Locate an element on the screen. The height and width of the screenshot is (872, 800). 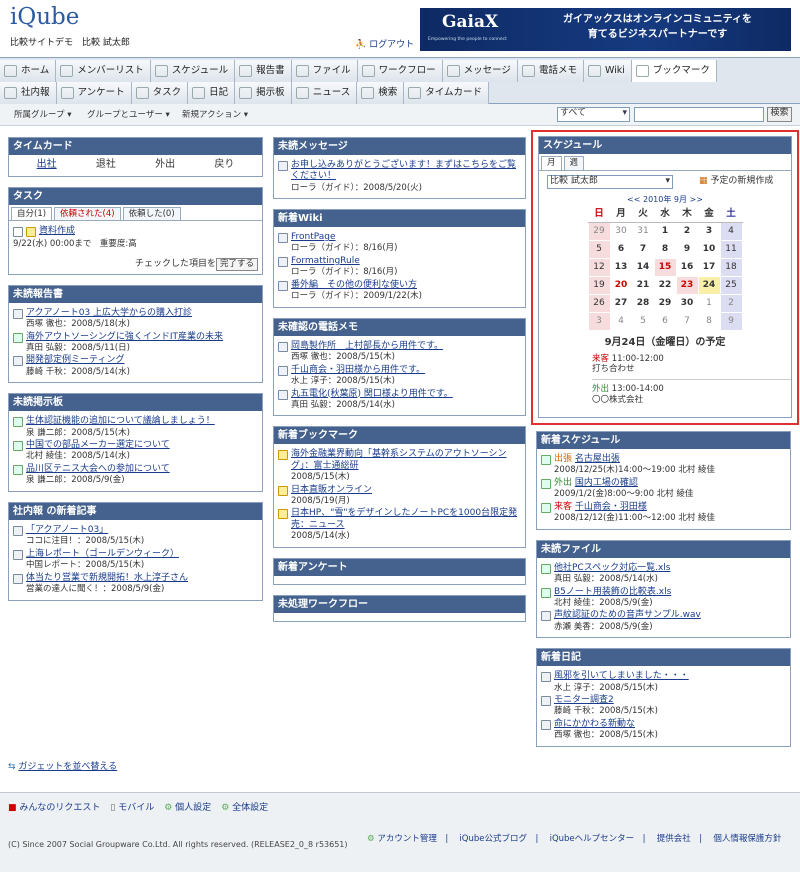
app-logo: iQube is located at coordinates (44, 17).